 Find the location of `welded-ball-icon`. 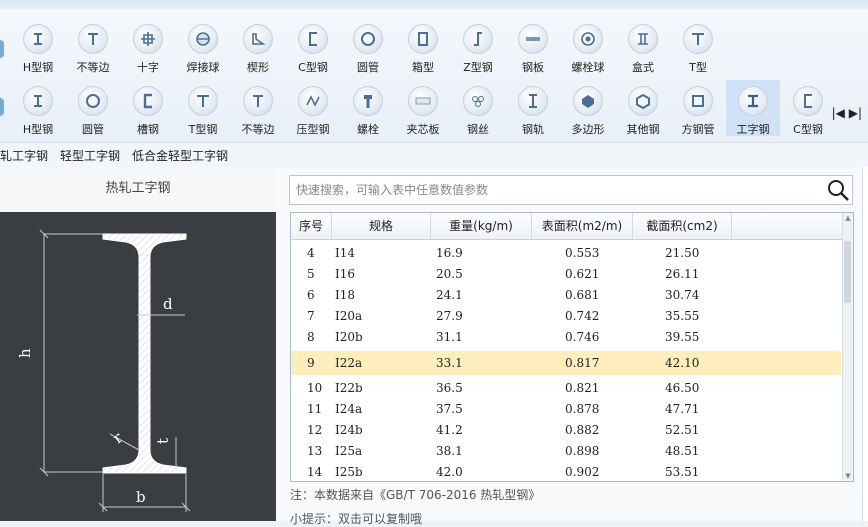

welded-ball-icon is located at coordinates (203, 39).